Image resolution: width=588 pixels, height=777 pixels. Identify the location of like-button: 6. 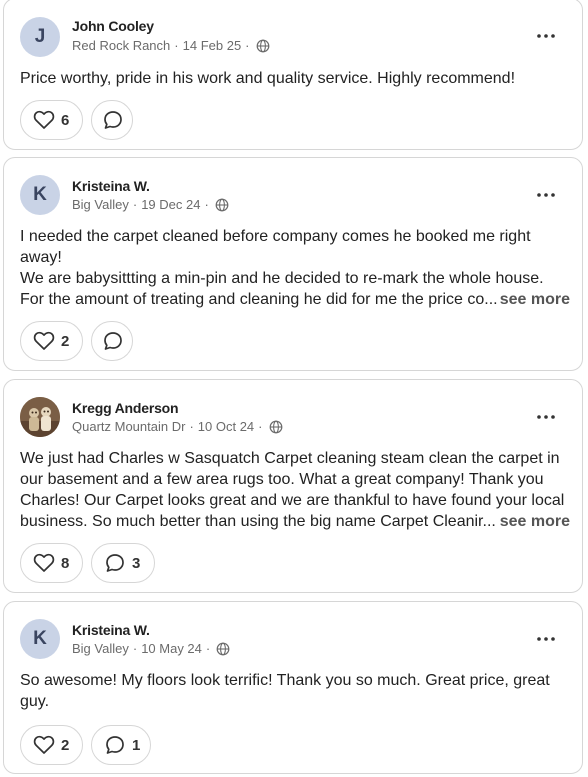
(51, 120).